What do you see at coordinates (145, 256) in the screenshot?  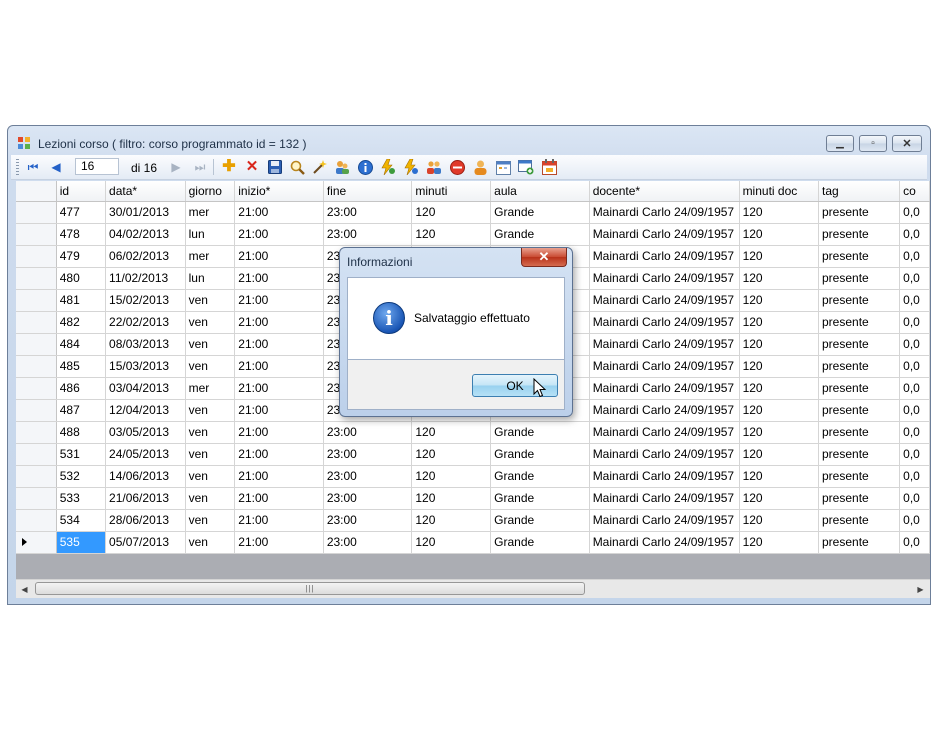 I see `table-cell: 06/02/2013` at bounding box center [145, 256].